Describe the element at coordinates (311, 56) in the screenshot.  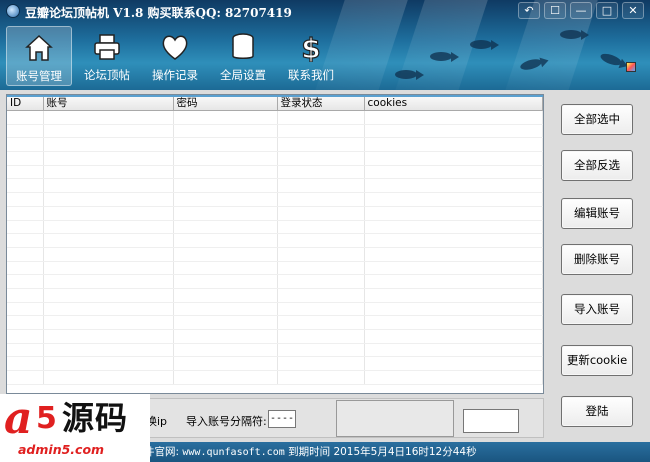
I see `tab-contact-us: $ 联系我们` at that location.